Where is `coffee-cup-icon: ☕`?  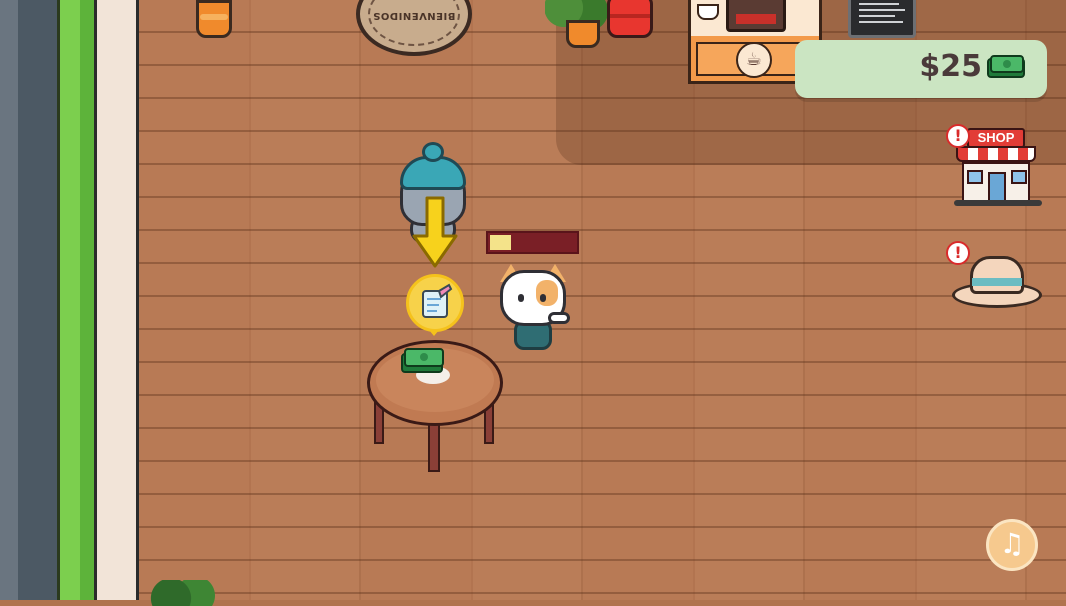
coffee-cup-icon: ☕ is located at coordinates (754, 60).